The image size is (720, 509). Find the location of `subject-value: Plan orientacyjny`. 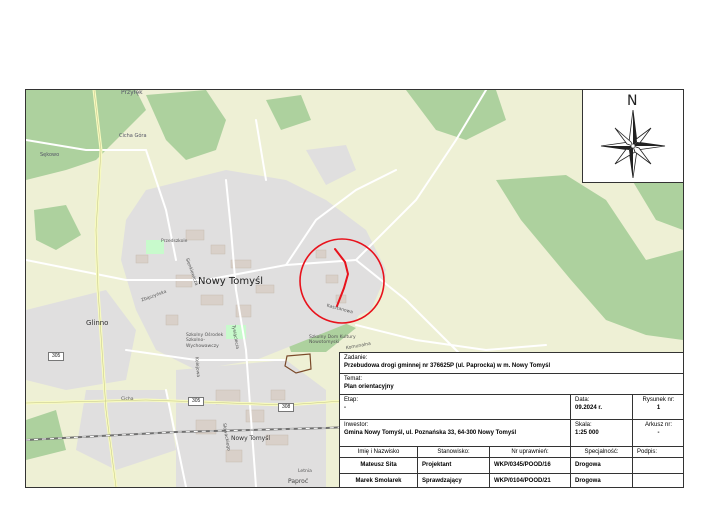

subject-value: Plan orientacyjny is located at coordinates (369, 387).